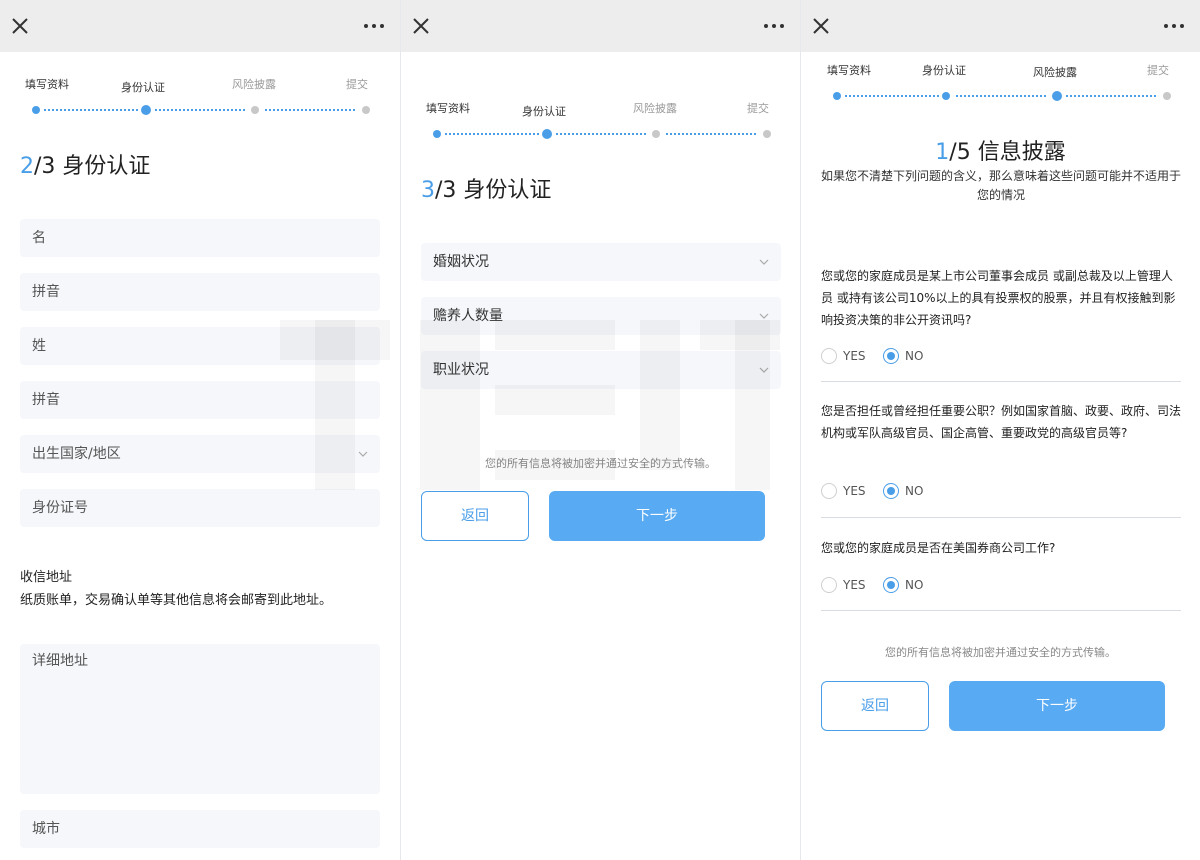 The width and height of the screenshot is (1200, 860). I want to click on question-3-no-radio: NO, so click(903, 585).